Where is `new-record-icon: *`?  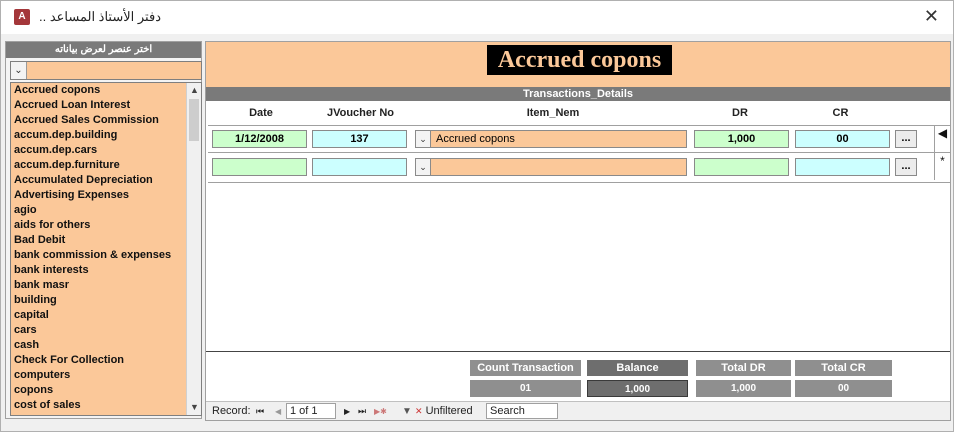
new-record-icon: * is located at coordinates (942, 166).